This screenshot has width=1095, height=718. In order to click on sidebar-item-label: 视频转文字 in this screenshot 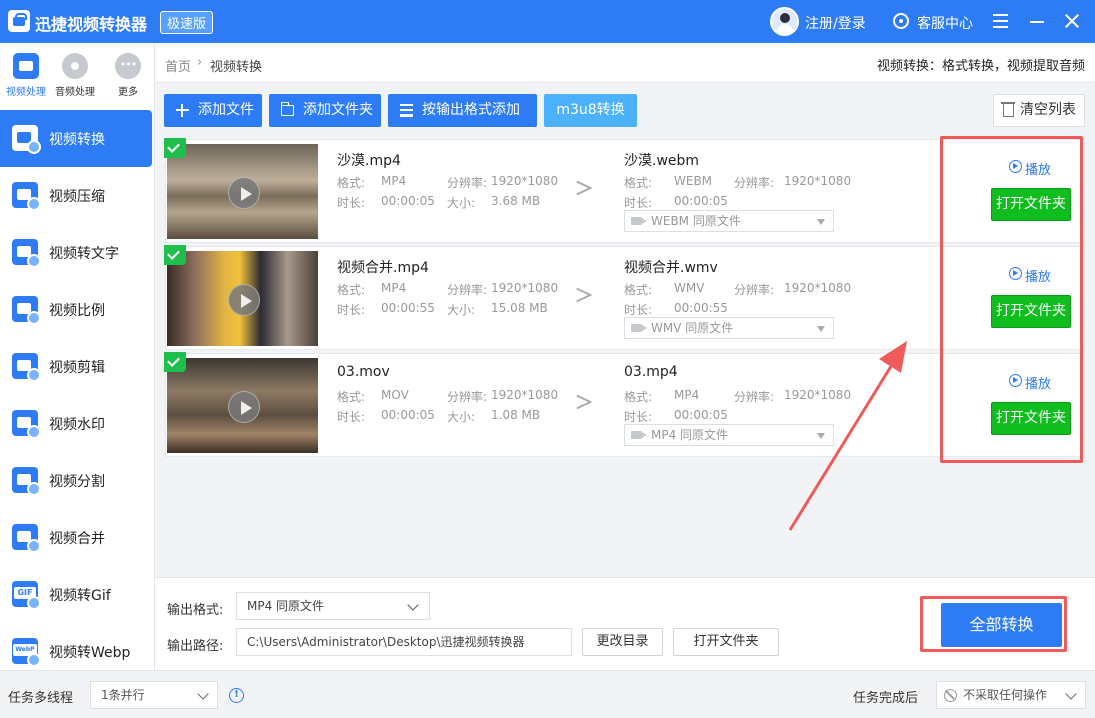, I will do `click(84, 254)`.